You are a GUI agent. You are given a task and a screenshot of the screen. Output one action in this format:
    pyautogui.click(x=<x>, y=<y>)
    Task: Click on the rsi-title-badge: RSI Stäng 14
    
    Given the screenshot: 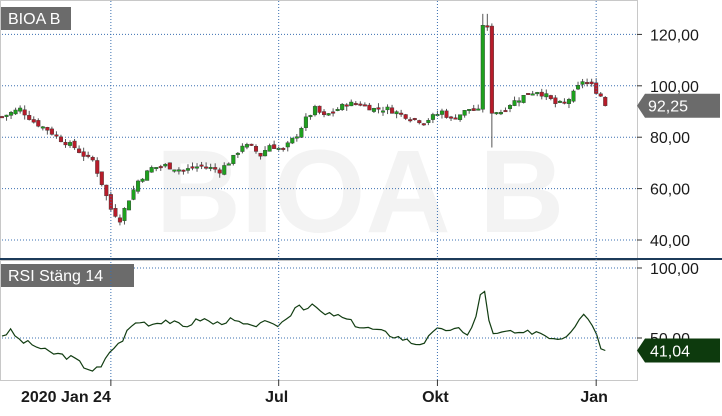 What is the action you would take?
    pyautogui.click(x=67, y=275)
    